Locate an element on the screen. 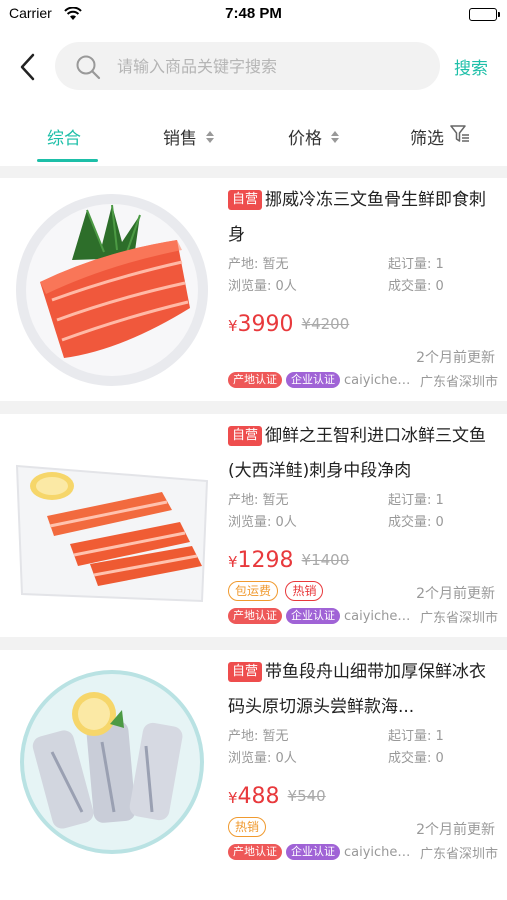 Image resolution: width=507 pixels, height=900 pixels. tags-row: 包运费 热销 2个月前更新 is located at coordinates (363, 592).